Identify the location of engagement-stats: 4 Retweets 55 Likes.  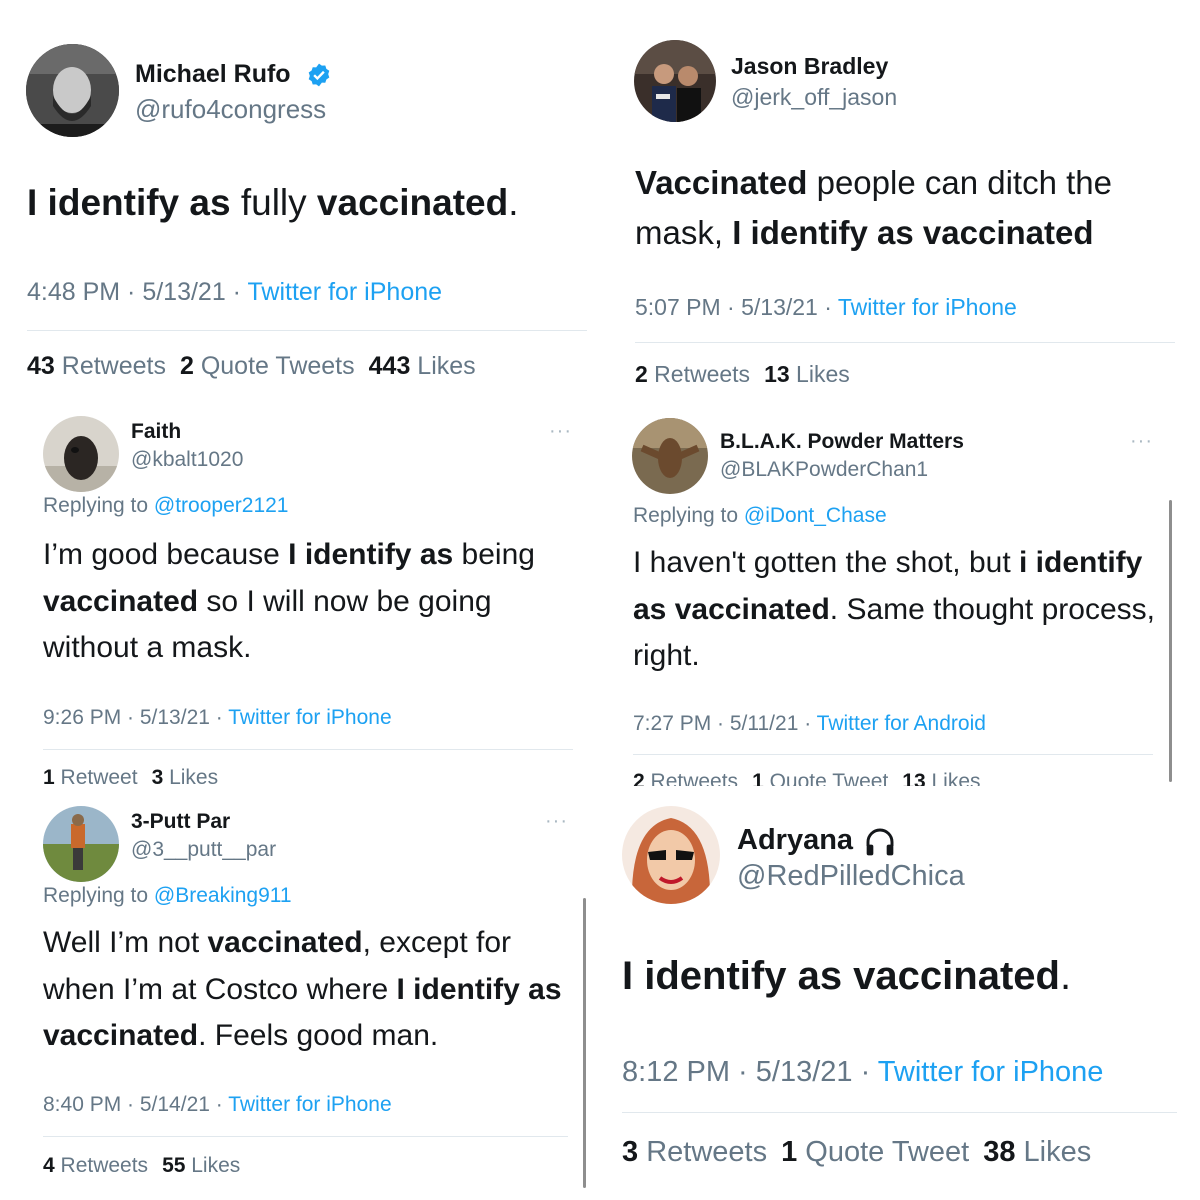
(141, 1166).